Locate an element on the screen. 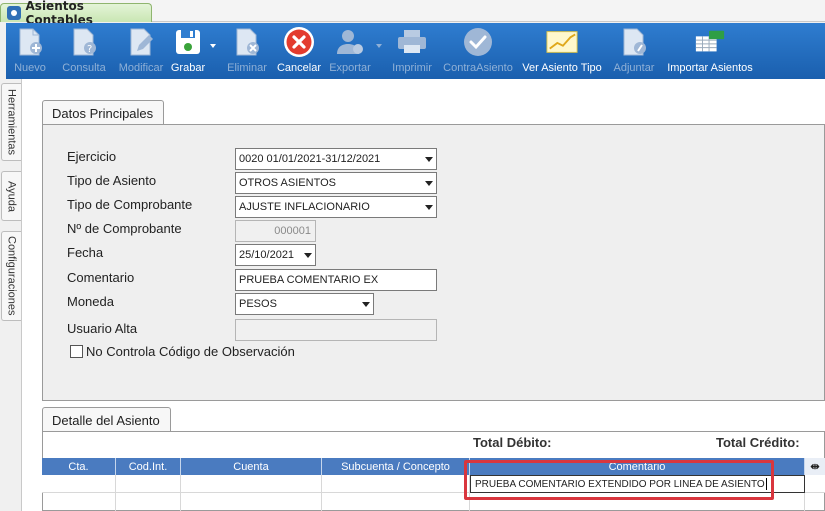 This screenshot has width=825, height=511. fecha-label: Fecha is located at coordinates (85, 252).